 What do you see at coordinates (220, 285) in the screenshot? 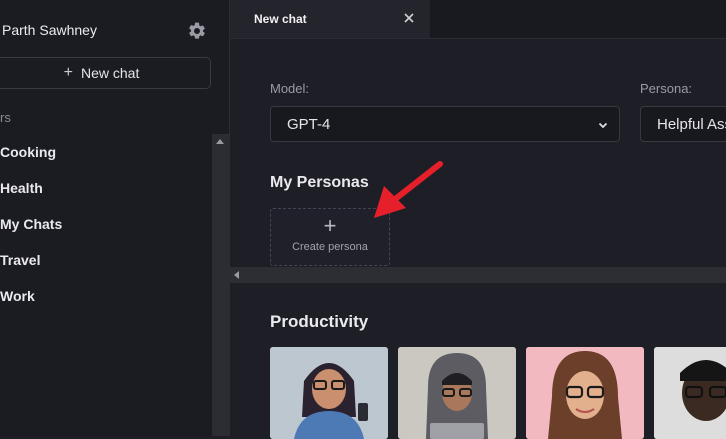
I see `sidebar-scrollbar` at bounding box center [220, 285].